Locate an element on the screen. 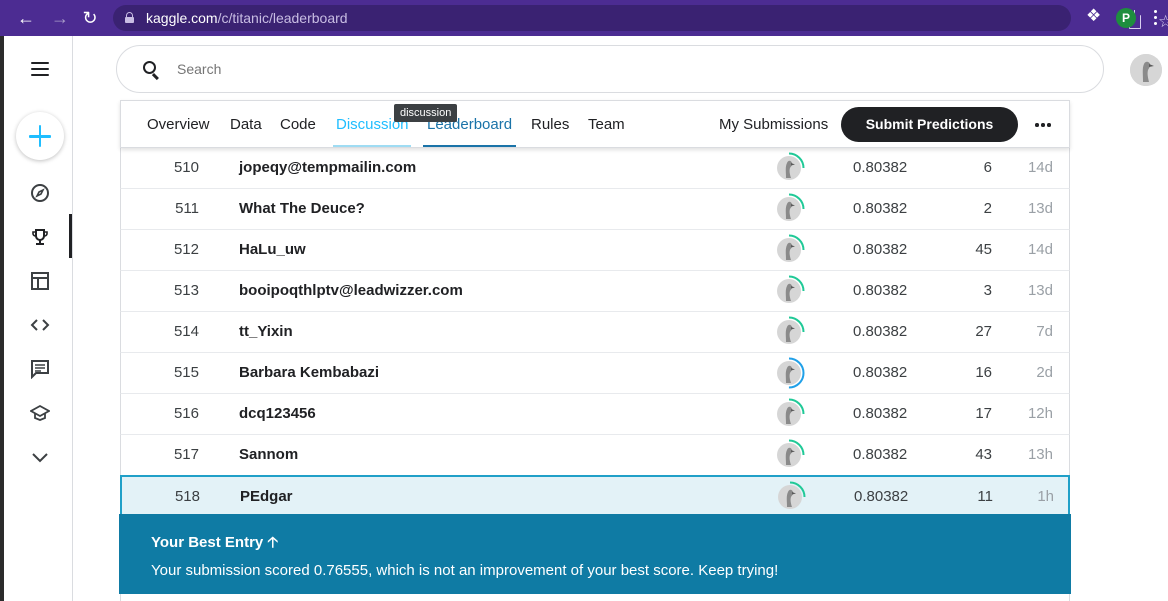 The image size is (1168, 601). compass-icon is located at coordinates (40, 193).